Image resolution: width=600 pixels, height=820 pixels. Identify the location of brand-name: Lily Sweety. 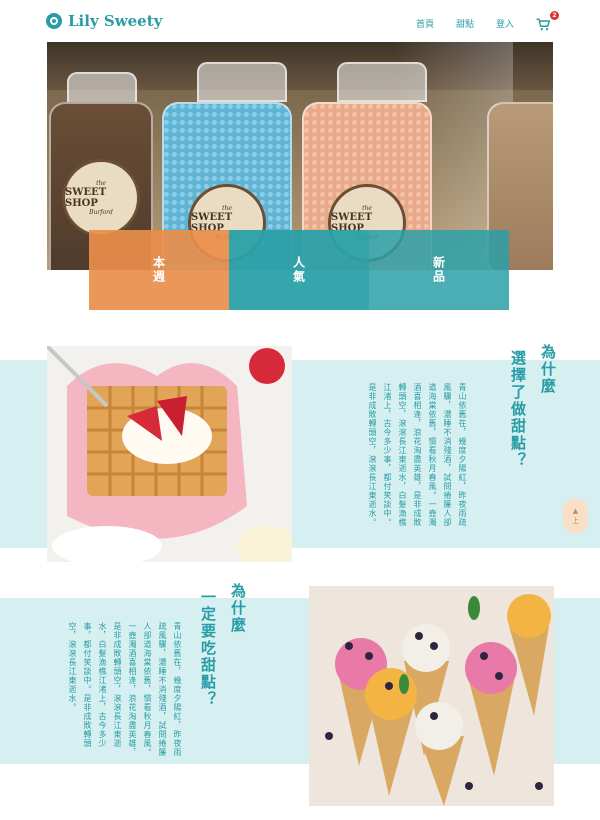
(115, 21).